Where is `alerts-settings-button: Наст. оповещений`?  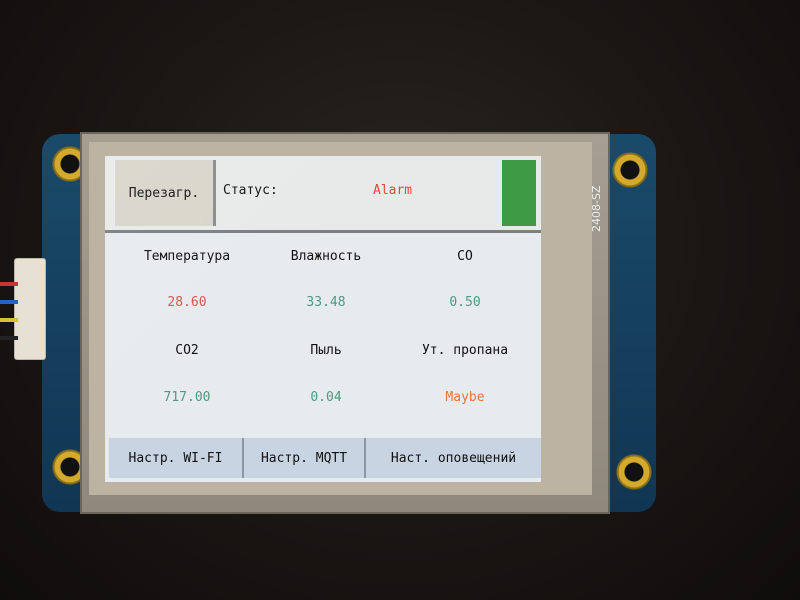 alerts-settings-button: Наст. оповещений is located at coordinates (453, 458).